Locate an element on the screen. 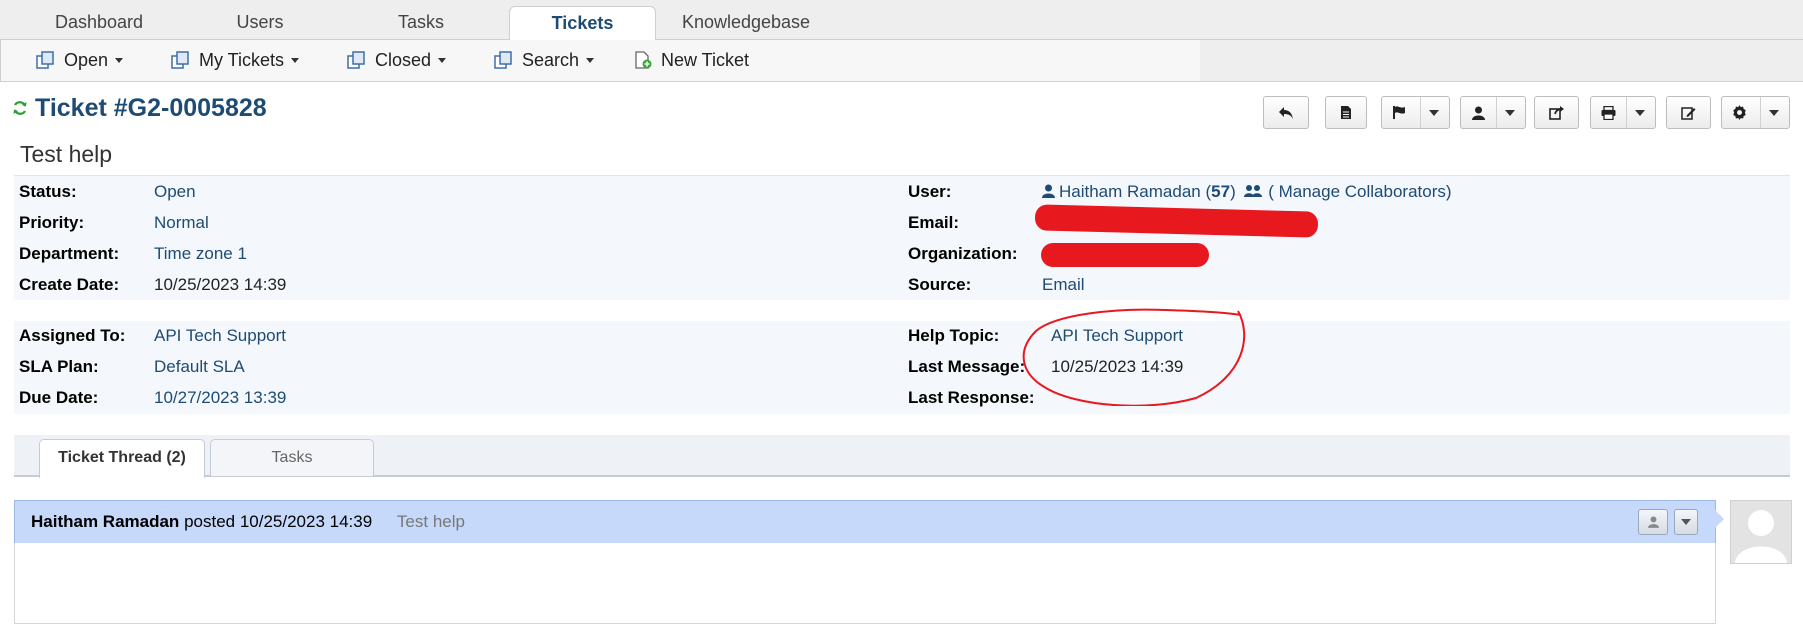 Image resolution: width=1803 pixels, height=624 pixels. manage-collaborators-link: ( Manage Collaborators) is located at coordinates (1359, 191).